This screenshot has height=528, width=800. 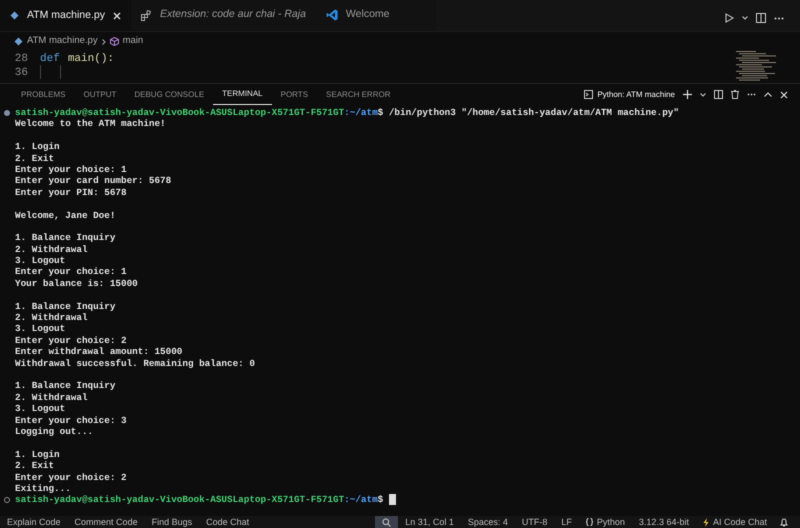 I want to click on cube-icon, so click(x=114, y=41).